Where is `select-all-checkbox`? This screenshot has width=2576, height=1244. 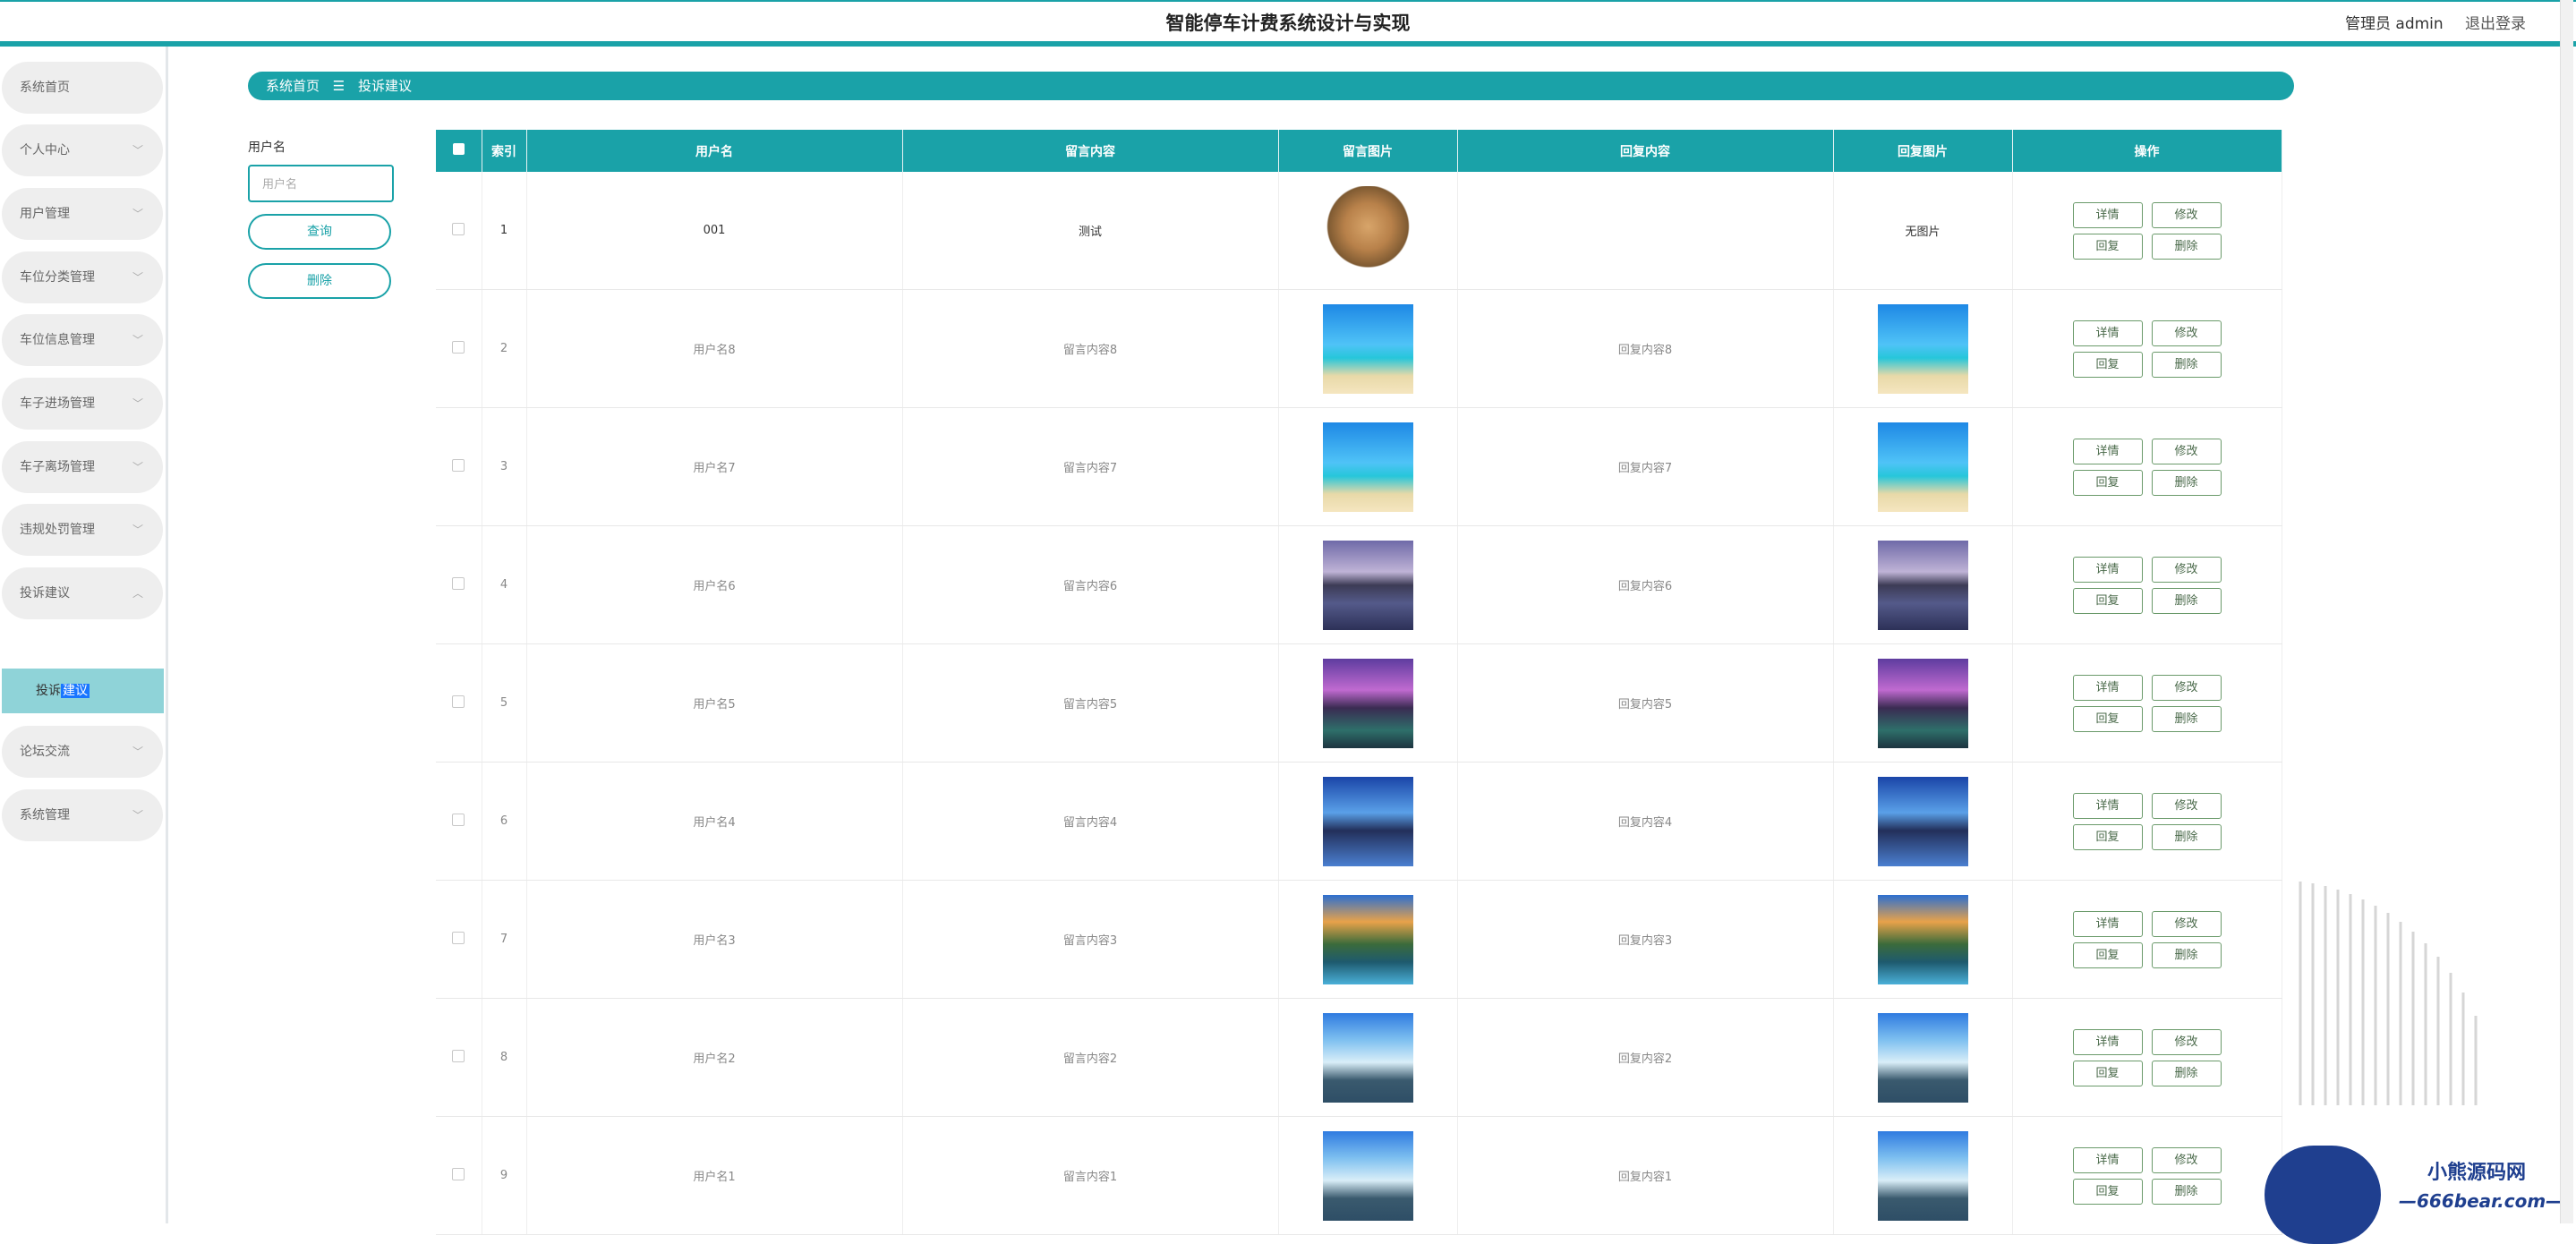
select-all-checkbox is located at coordinates (459, 151).